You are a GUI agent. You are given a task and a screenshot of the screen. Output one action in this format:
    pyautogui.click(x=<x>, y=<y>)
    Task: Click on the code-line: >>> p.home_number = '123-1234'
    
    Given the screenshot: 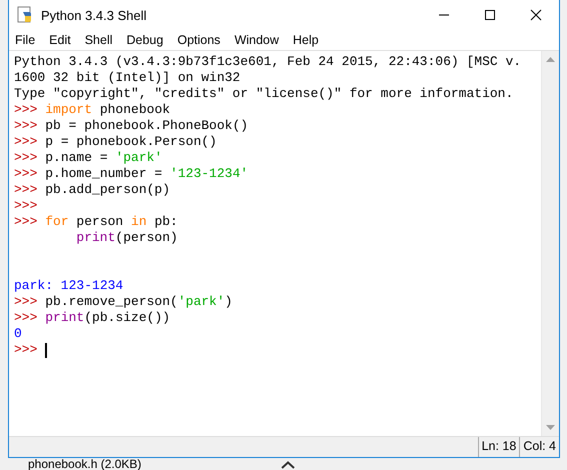 What is the action you would take?
    pyautogui.click(x=131, y=174)
    